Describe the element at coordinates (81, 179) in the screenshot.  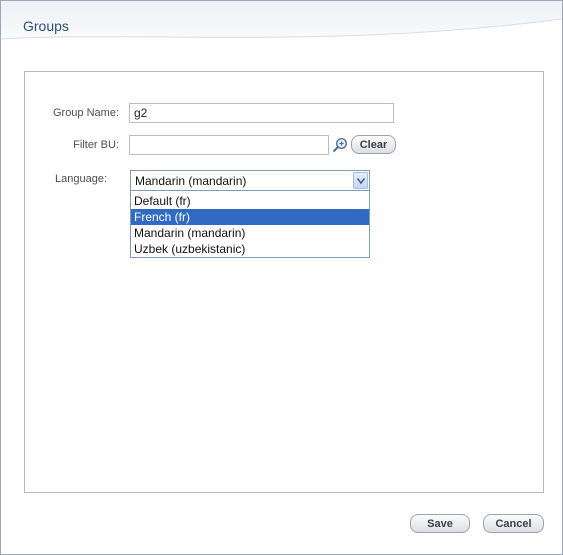
I see `language-label: Language:` at that location.